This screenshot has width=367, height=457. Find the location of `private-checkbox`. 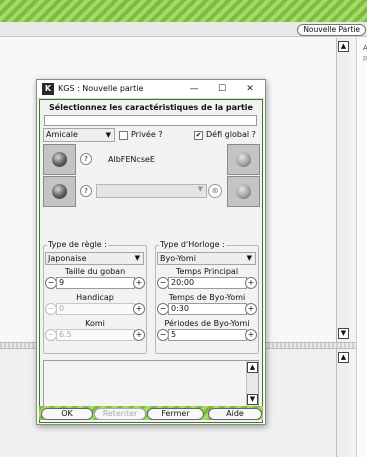

private-checkbox is located at coordinates (123, 135).